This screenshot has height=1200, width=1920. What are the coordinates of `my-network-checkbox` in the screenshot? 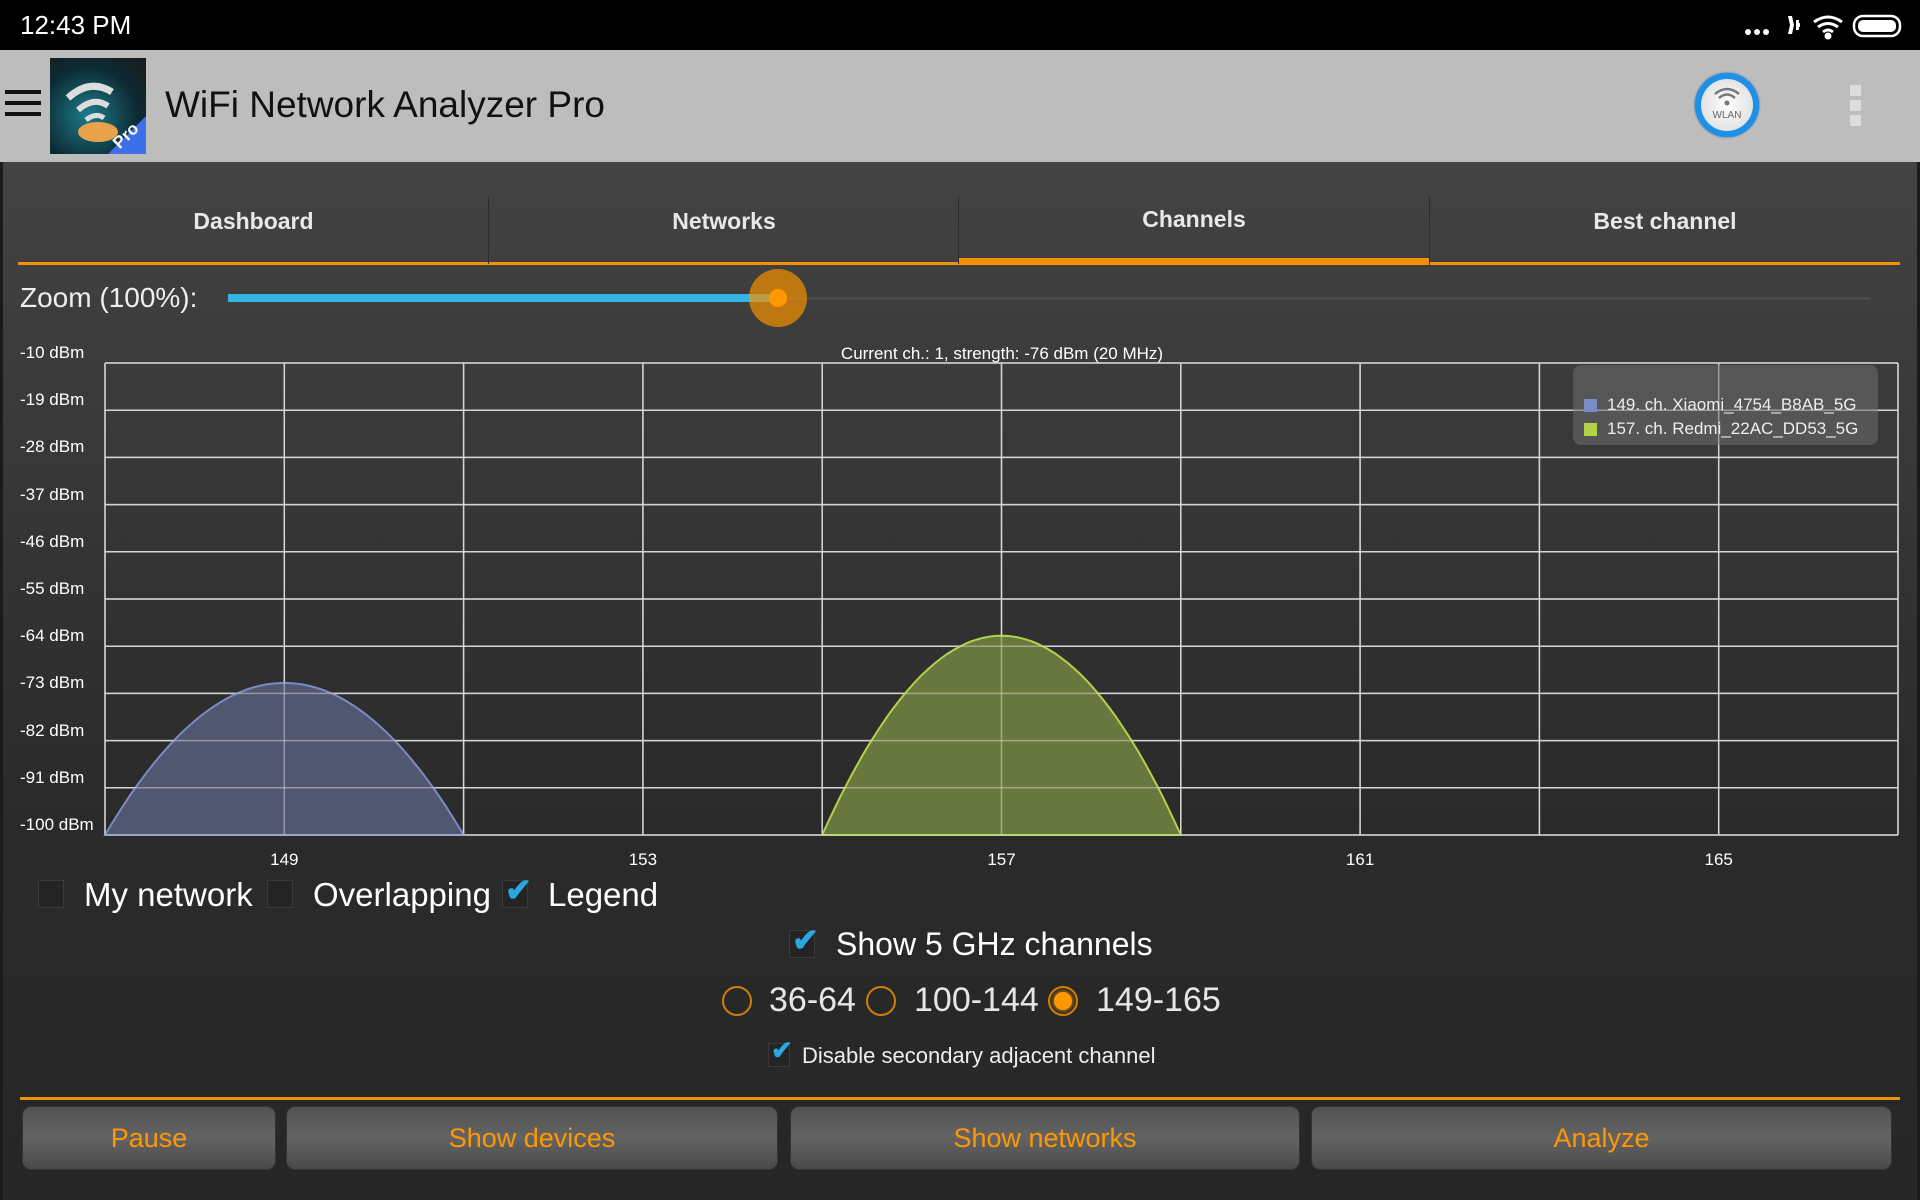 It's located at (51, 894).